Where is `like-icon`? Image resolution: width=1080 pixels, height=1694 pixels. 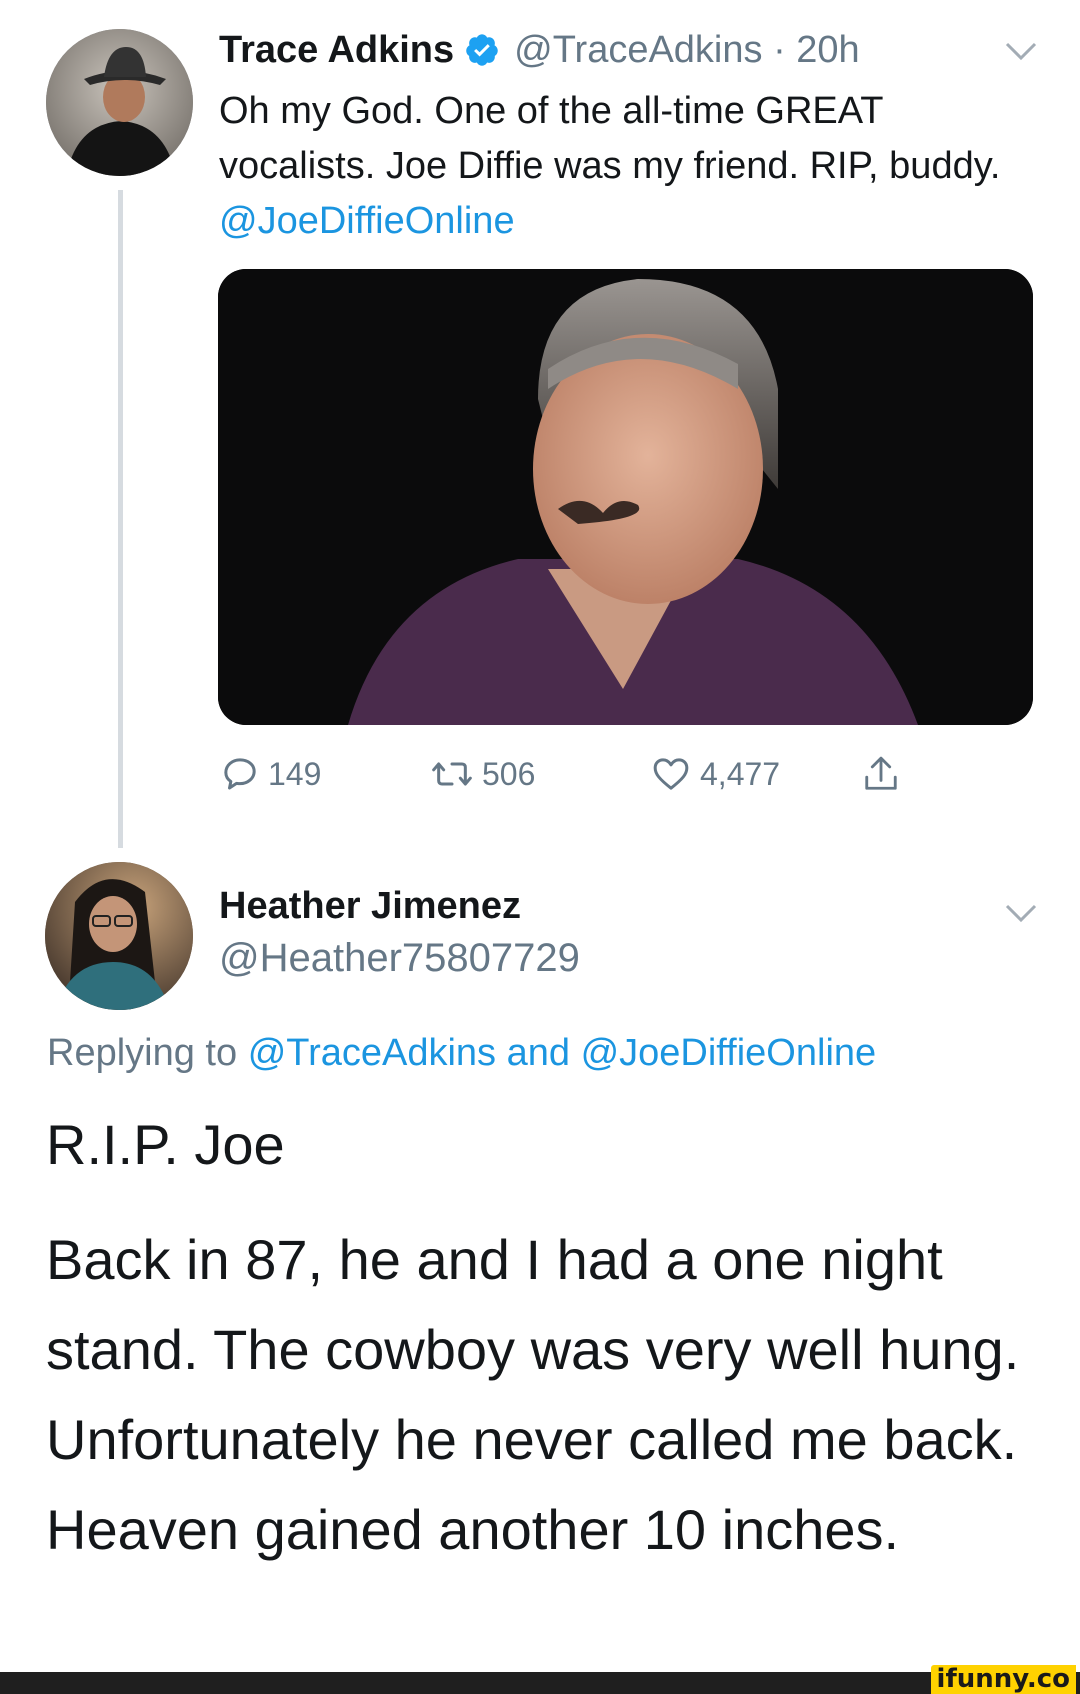
like-icon is located at coordinates (671, 774).